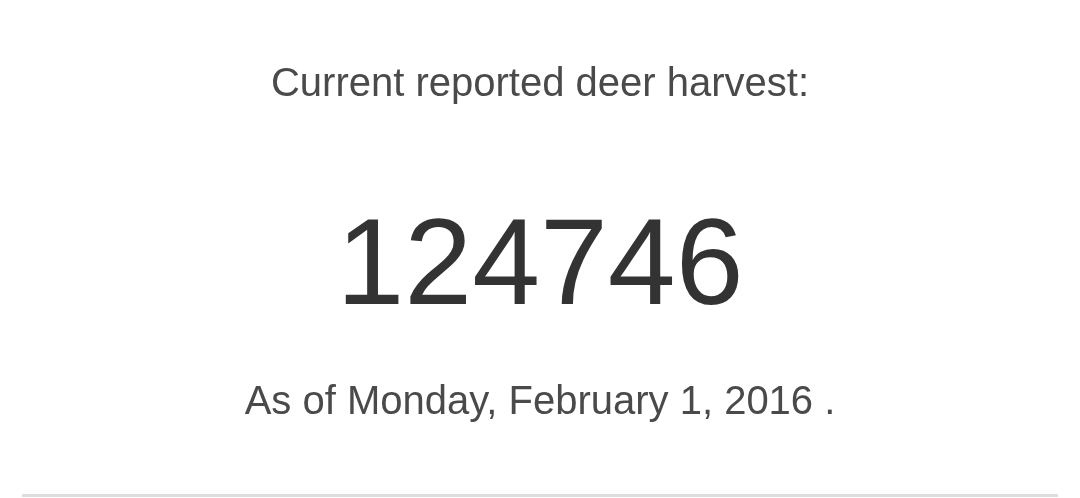 This screenshot has width=1080, height=498. I want to click on harvest-heading: Current reported deer harvest:, so click(539, 82).